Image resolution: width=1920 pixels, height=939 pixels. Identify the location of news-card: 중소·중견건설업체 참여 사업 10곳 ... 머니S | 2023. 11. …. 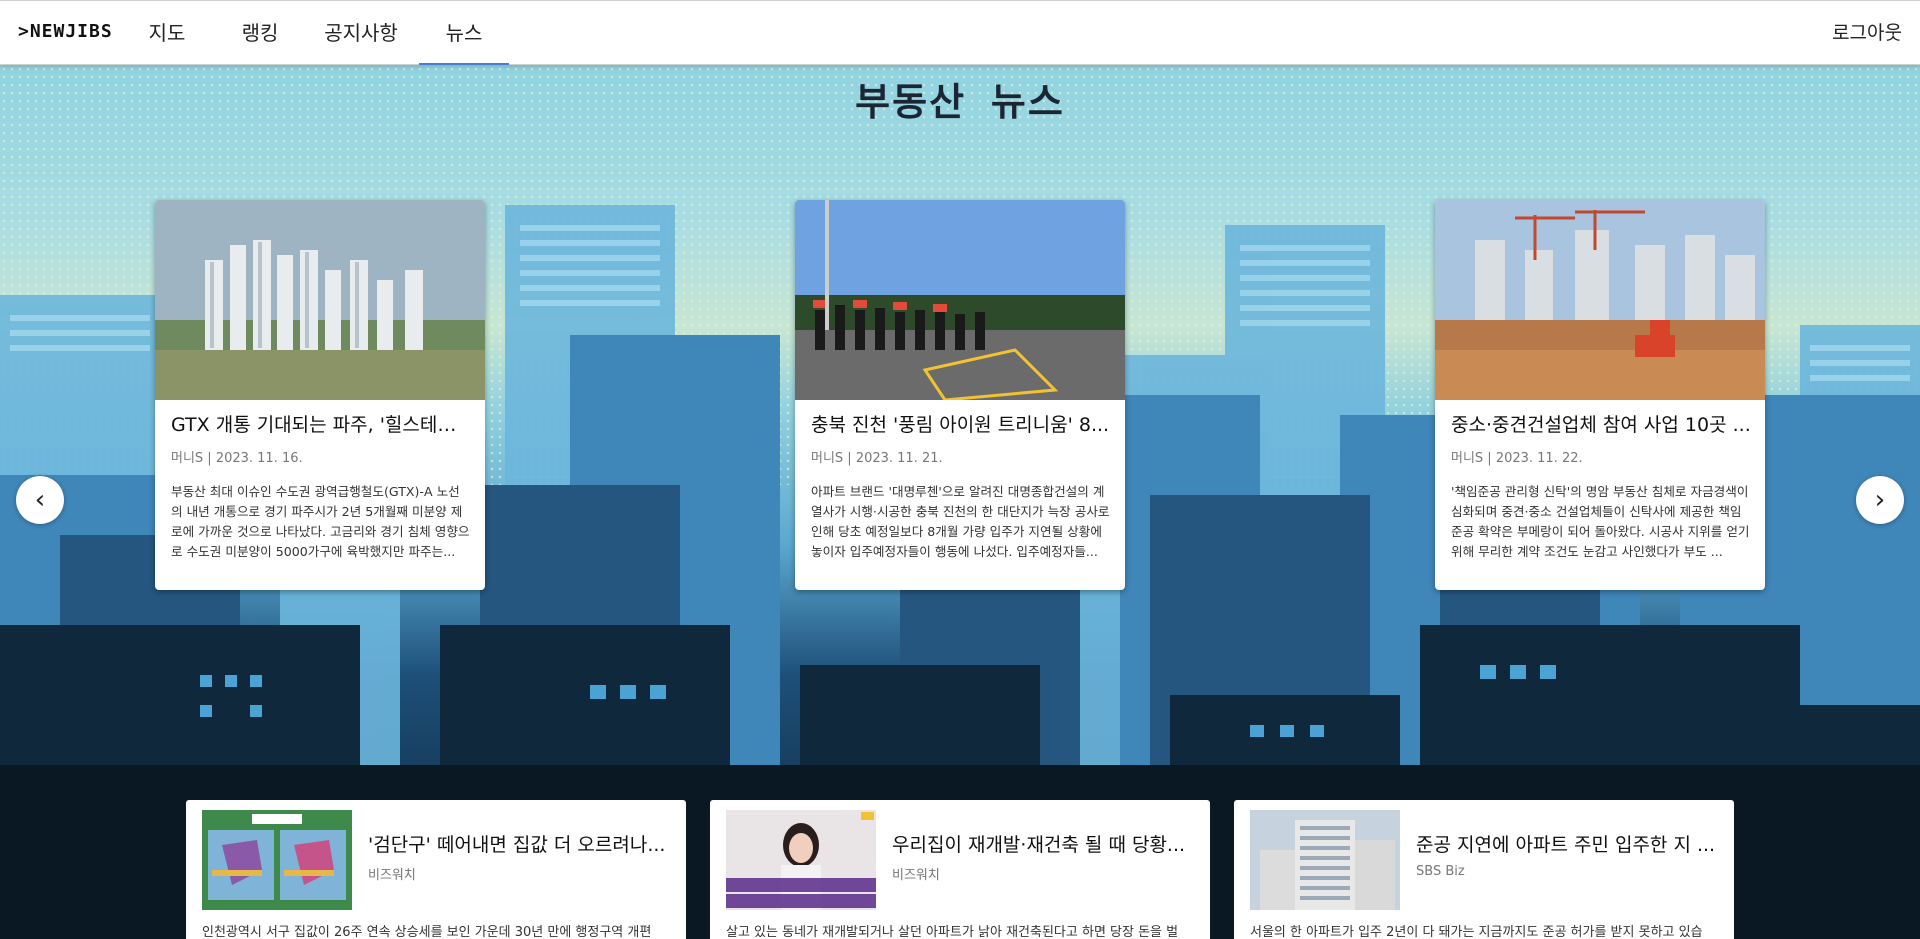
(1600, 395).